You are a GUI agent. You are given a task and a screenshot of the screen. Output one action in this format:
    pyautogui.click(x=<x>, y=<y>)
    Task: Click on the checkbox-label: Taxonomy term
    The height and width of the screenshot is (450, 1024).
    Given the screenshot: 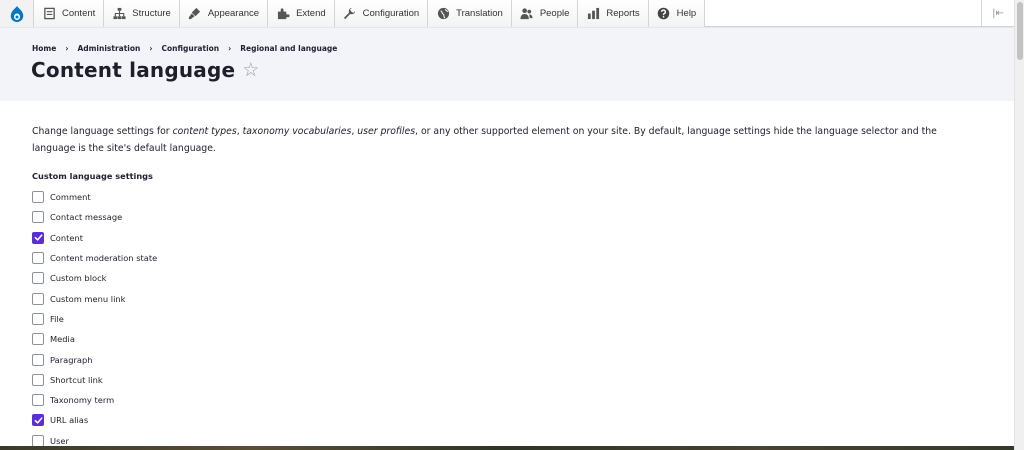 What is the action you would take?
    pyautogui.click(x=82, y=400)
    